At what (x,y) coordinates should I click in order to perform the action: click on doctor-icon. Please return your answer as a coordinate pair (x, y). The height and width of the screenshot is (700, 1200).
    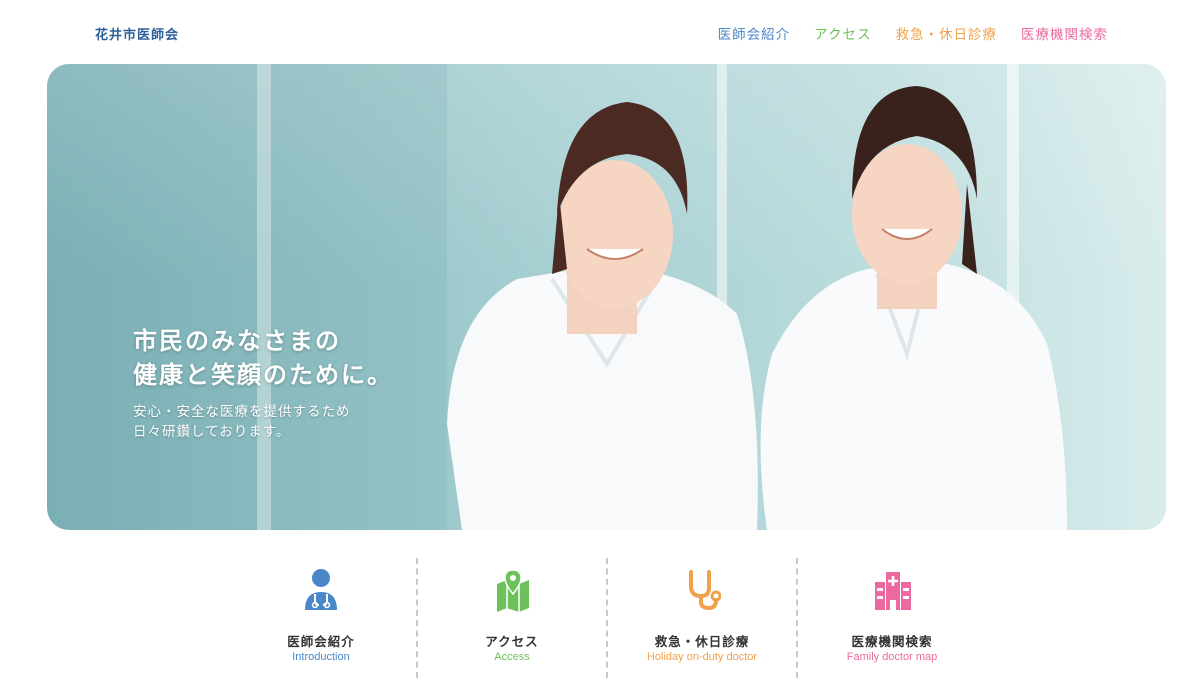
    Looking at the image, I should click on (321, 589).